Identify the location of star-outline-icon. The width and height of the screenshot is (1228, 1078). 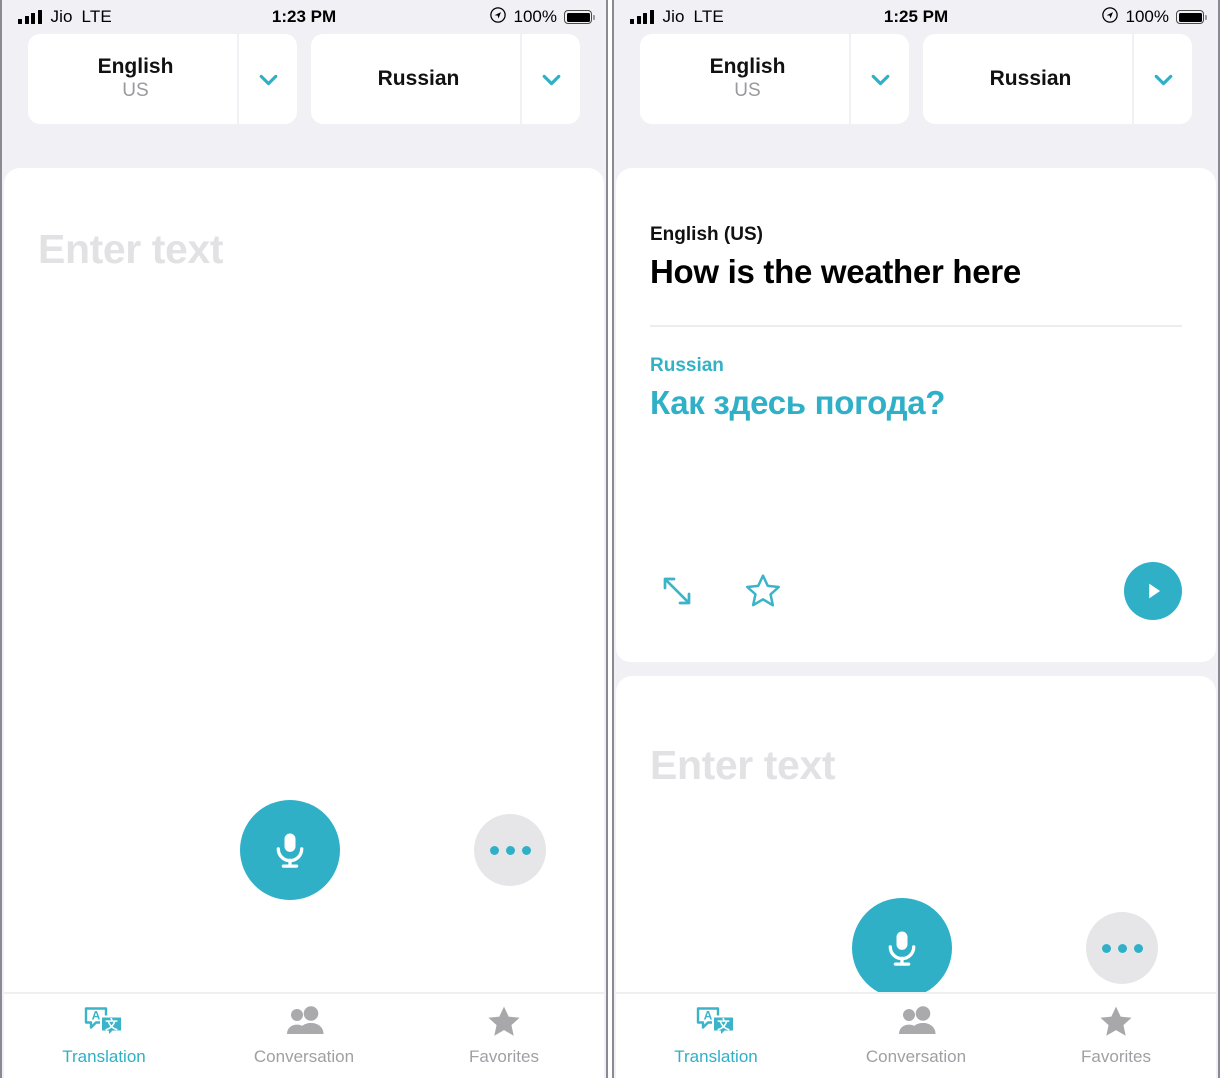
(763, 590).